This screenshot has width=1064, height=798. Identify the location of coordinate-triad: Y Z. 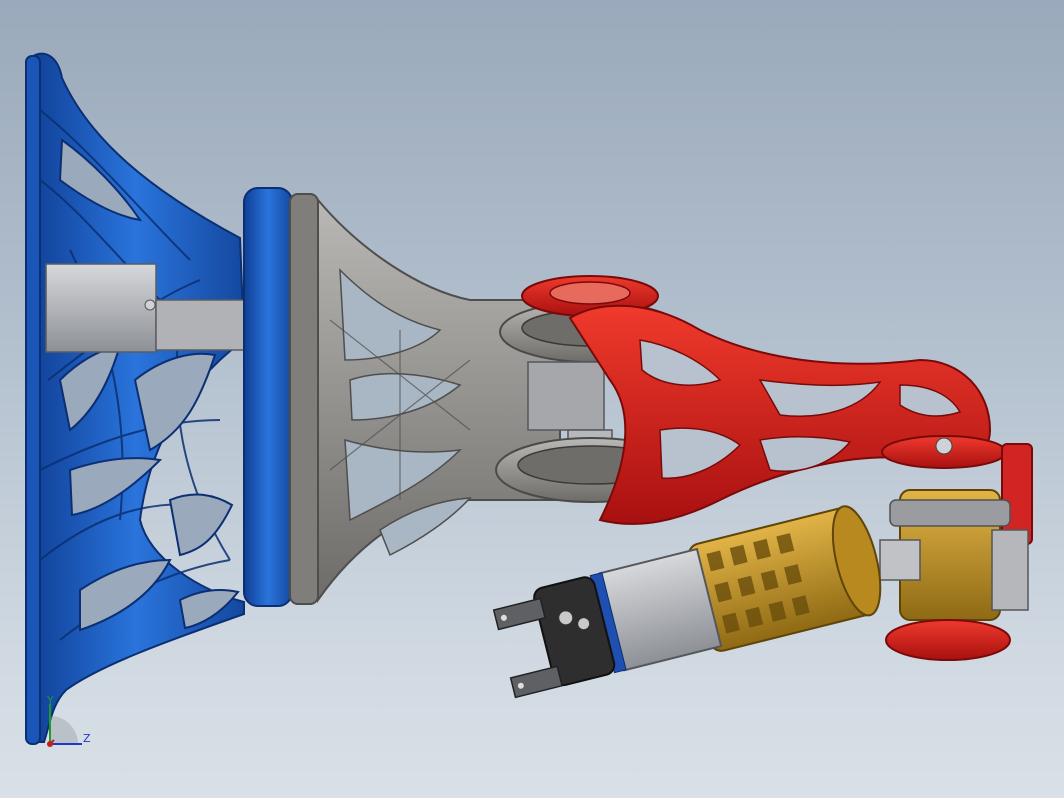
(68, 722).